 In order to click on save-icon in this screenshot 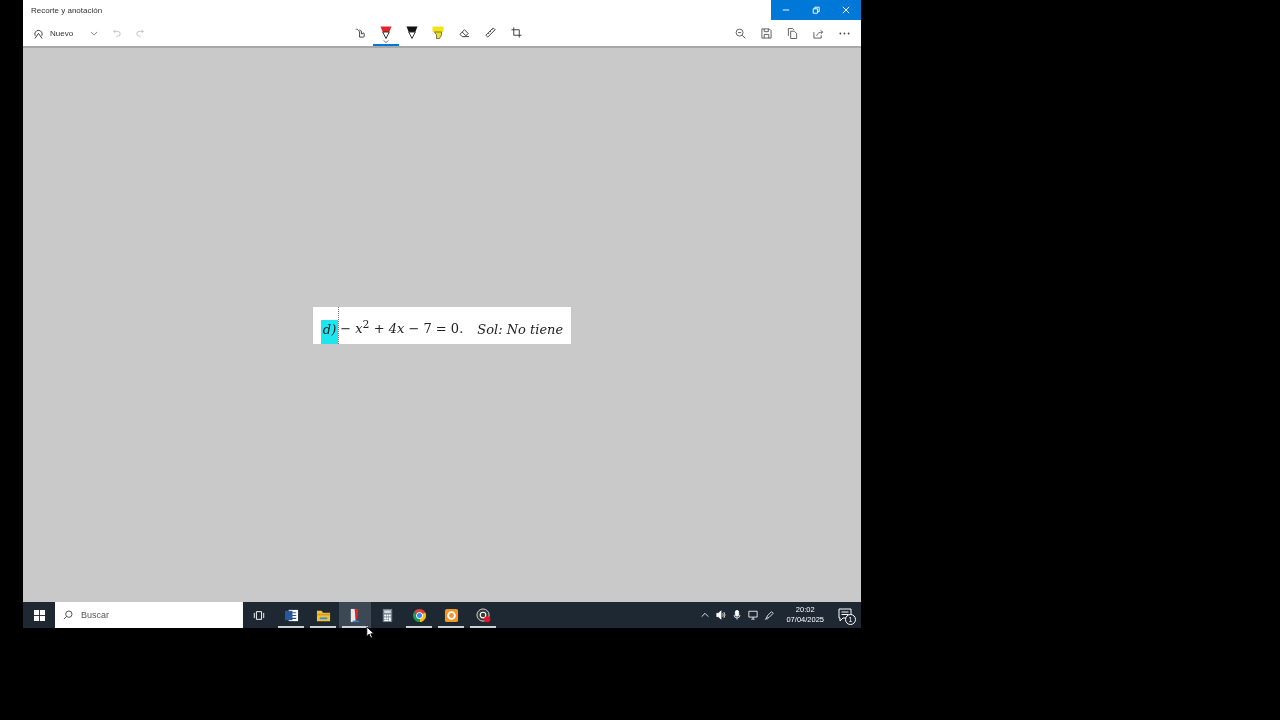, I will do `click(766, 33)`.